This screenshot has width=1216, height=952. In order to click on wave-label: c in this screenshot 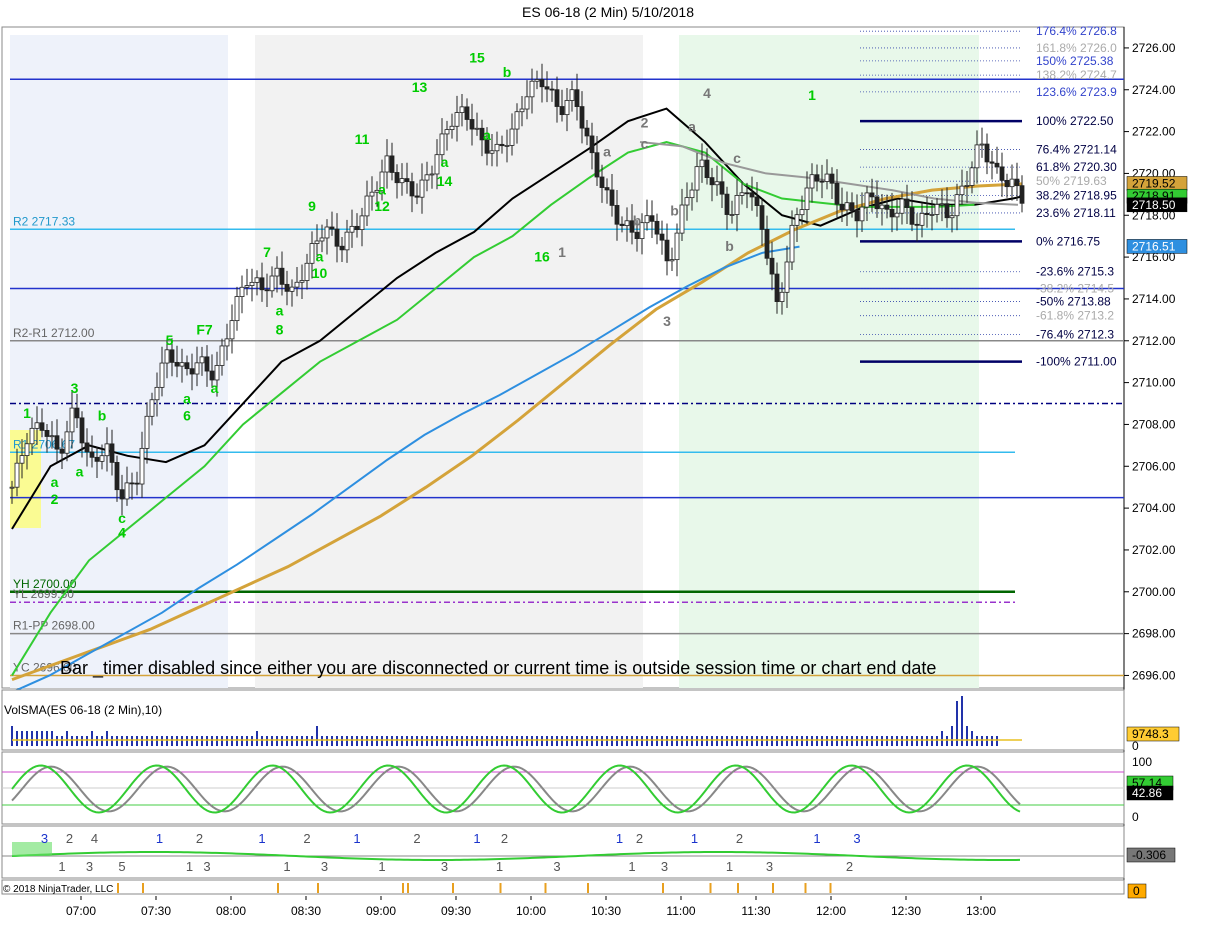, I will do `click(737, 158)`.